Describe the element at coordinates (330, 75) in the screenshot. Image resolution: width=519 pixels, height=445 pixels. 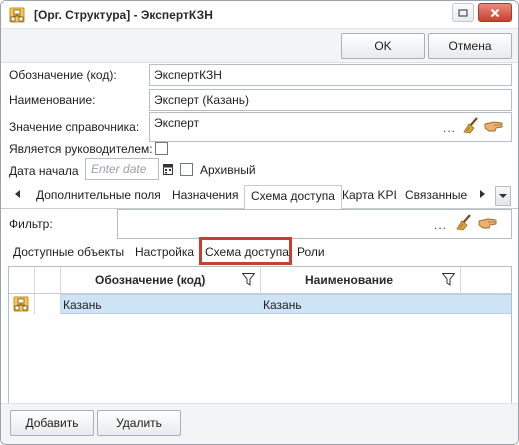
I see `code-field: ЭкспертКЗН` at that location.